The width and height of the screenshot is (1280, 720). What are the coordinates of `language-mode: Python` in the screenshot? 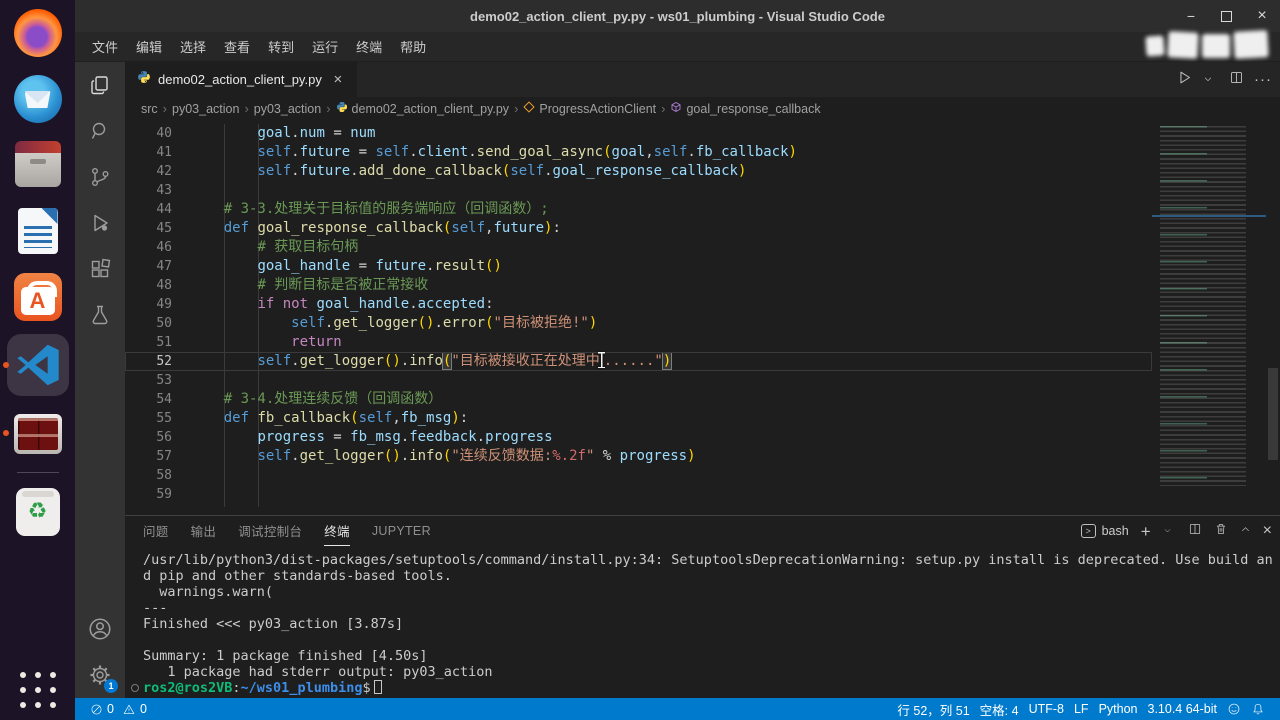 It's located at (1118, 709).